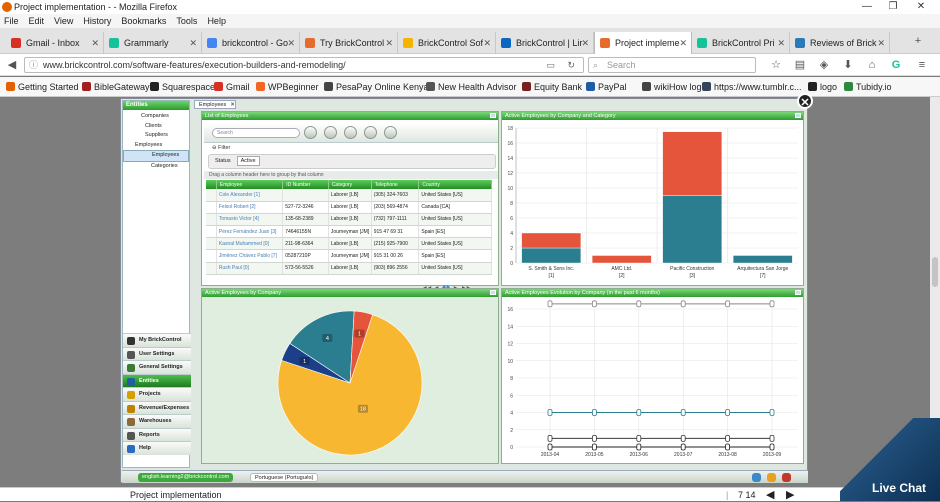  Describe the element at coordinates (867, 7) in the screenshot. I see `minimize-button: —` at that location.